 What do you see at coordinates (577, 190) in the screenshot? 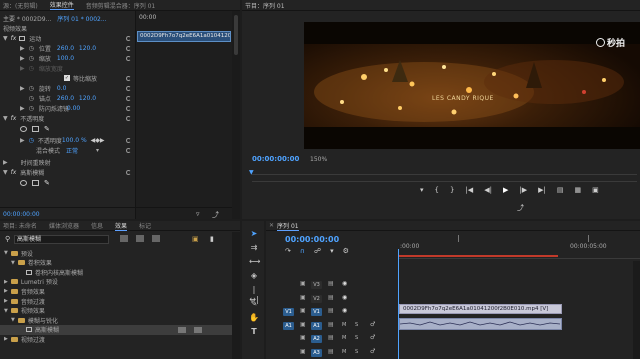
I see `extract-icon: ▦` at bounding box center [577, 190].